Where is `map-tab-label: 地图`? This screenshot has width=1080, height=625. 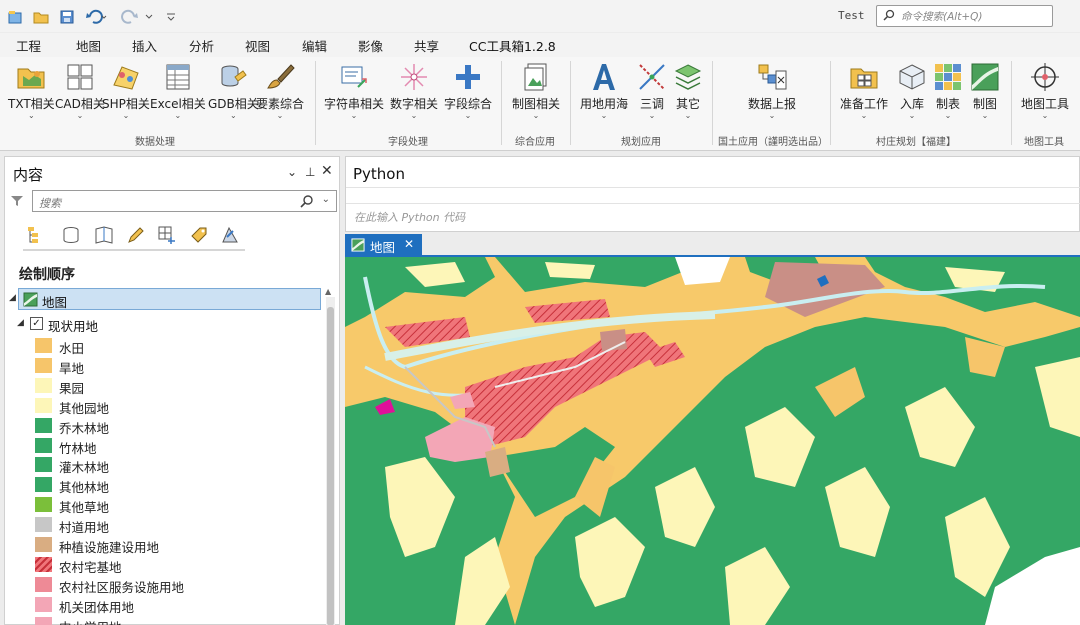
map-tab-label: 地图 is located at coordinates (383, 247).